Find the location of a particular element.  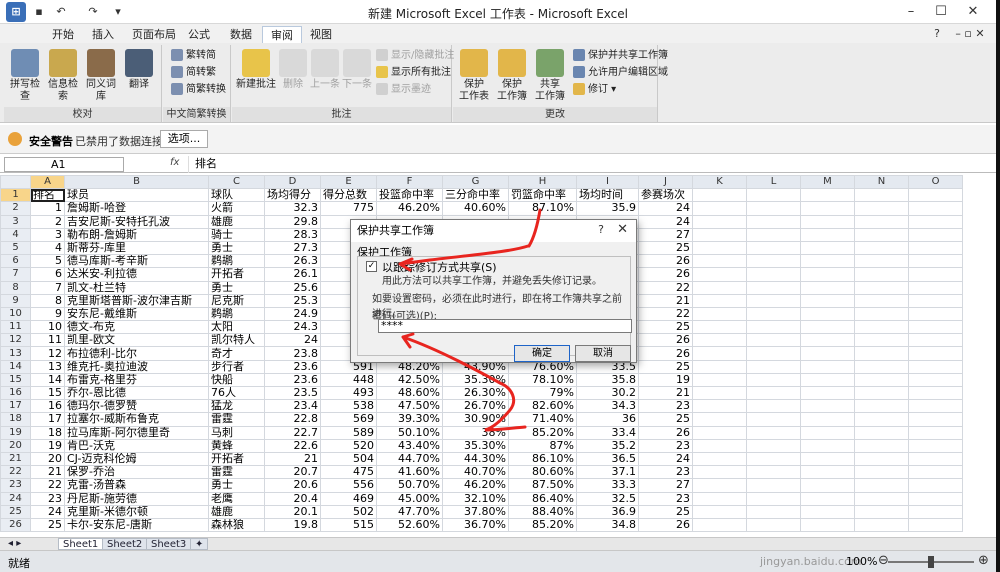

translate-button: 翻译 is located at coordinates (139, 76).